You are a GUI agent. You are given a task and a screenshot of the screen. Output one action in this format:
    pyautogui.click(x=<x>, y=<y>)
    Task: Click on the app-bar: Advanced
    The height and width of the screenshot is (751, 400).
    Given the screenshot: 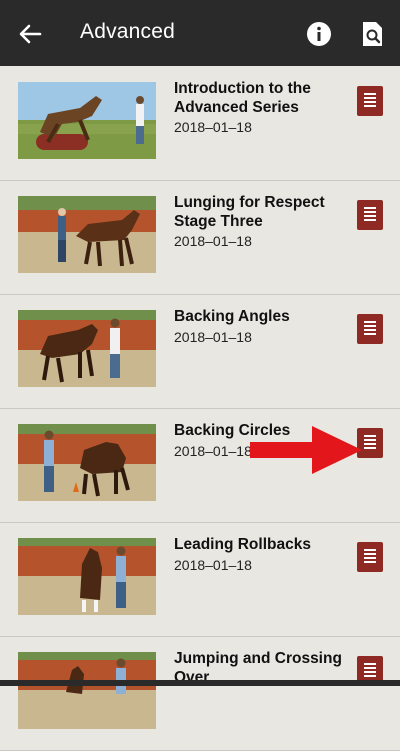 What is the action you would take?
    pyautogui.click(x=200, y=33)
    